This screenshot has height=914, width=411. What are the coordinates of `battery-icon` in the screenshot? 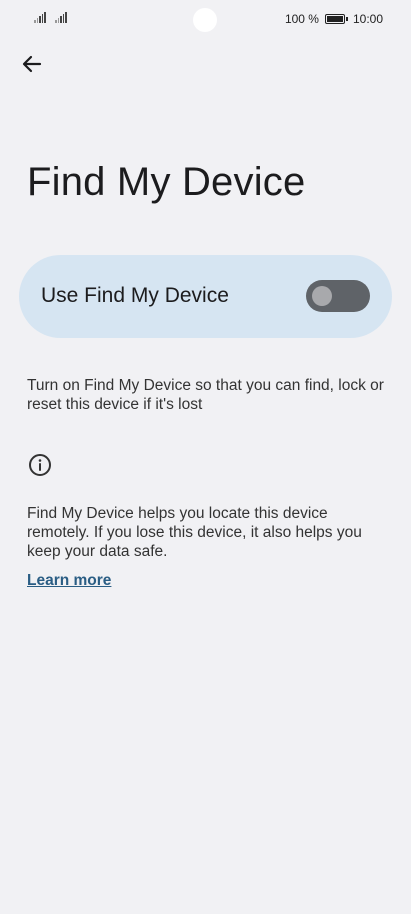 It's located at (336, 19).